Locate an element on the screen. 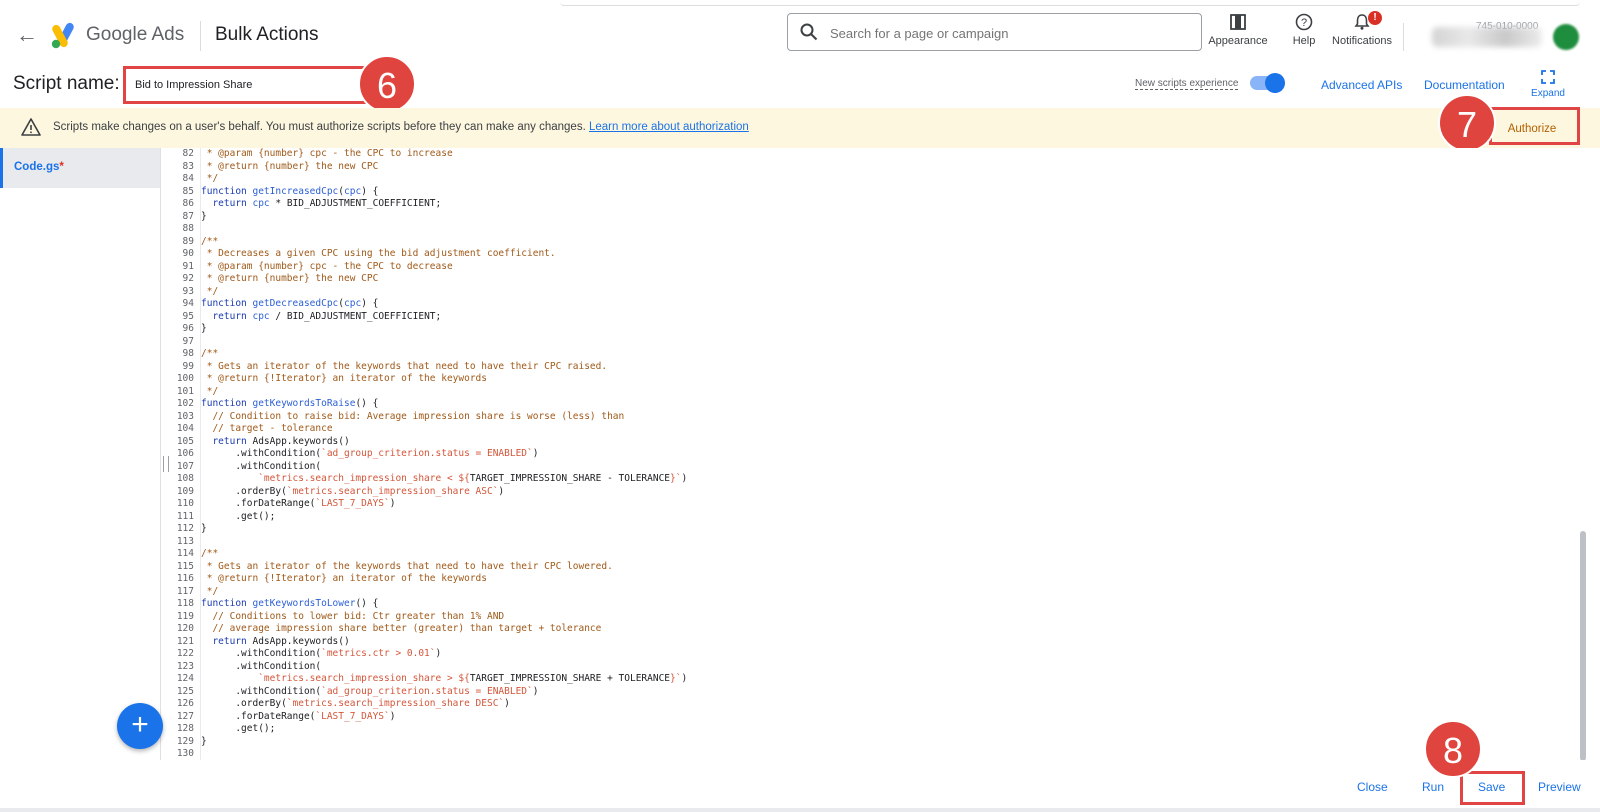 The height and width of the screenshot is (812, 1600). line-number: 117 is located at coordinates (185, 591).